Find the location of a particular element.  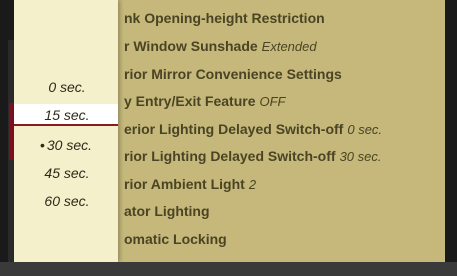

option-30-sec: • 30 sec. is located at coordinates (66, 145).